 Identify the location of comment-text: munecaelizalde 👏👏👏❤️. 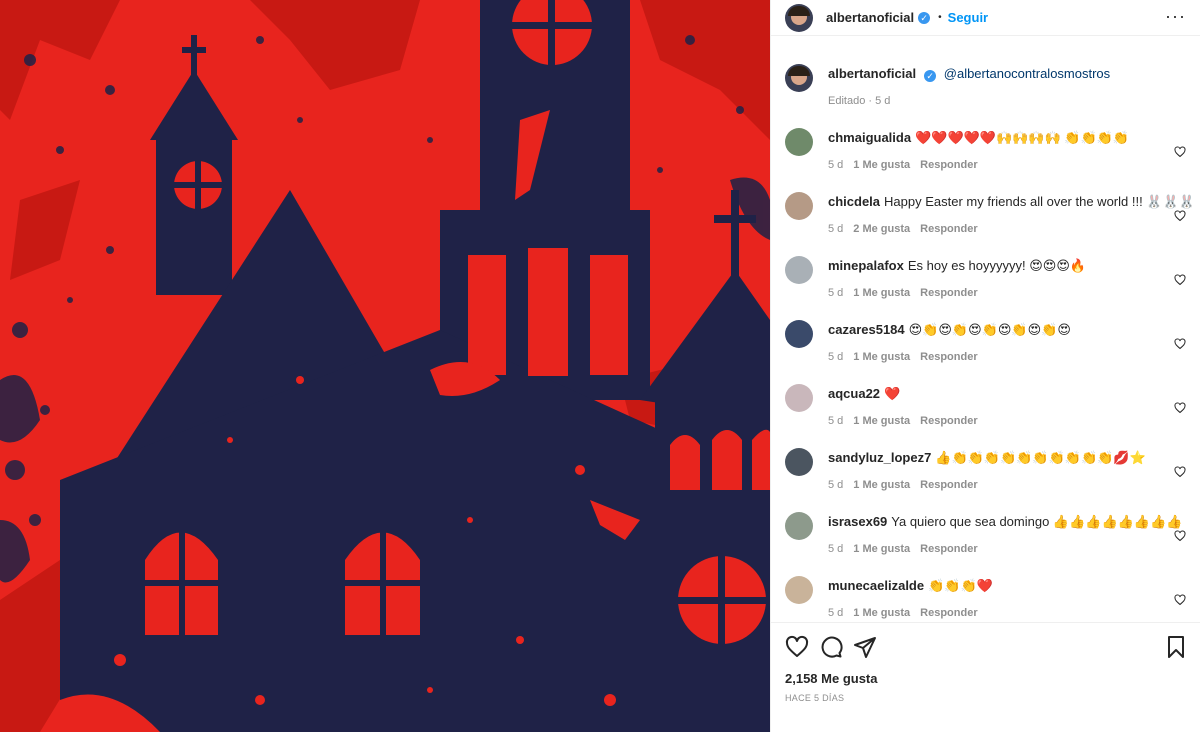
(910, 586).